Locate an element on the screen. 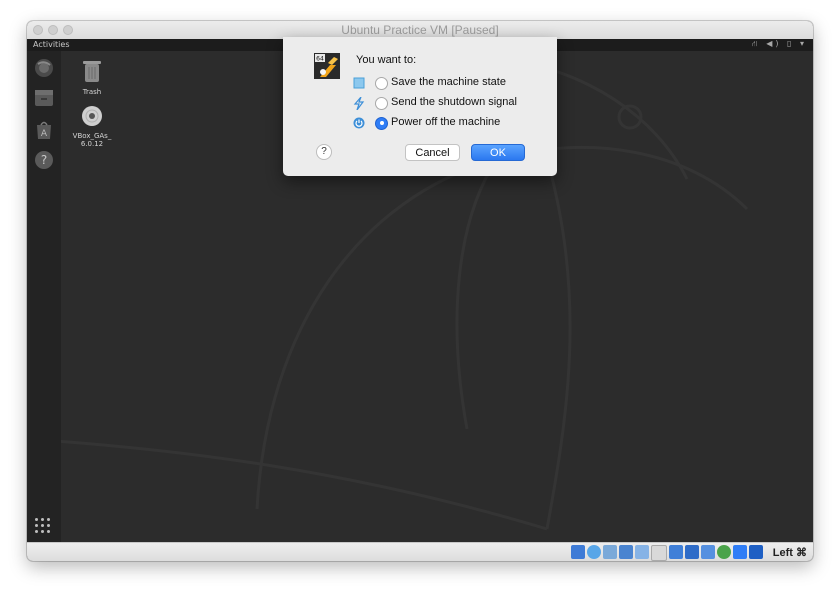  shutdown-signal-radio is located at coordinates (381, 103).